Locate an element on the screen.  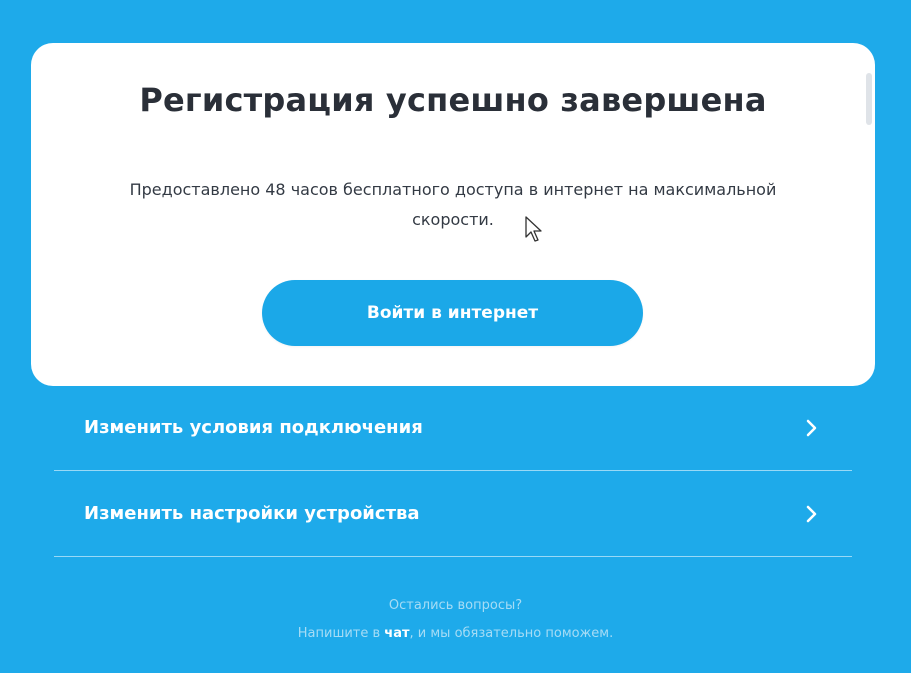
footer-suffix: , и мы обязательно поможем. is located at coordinates (511, 633).